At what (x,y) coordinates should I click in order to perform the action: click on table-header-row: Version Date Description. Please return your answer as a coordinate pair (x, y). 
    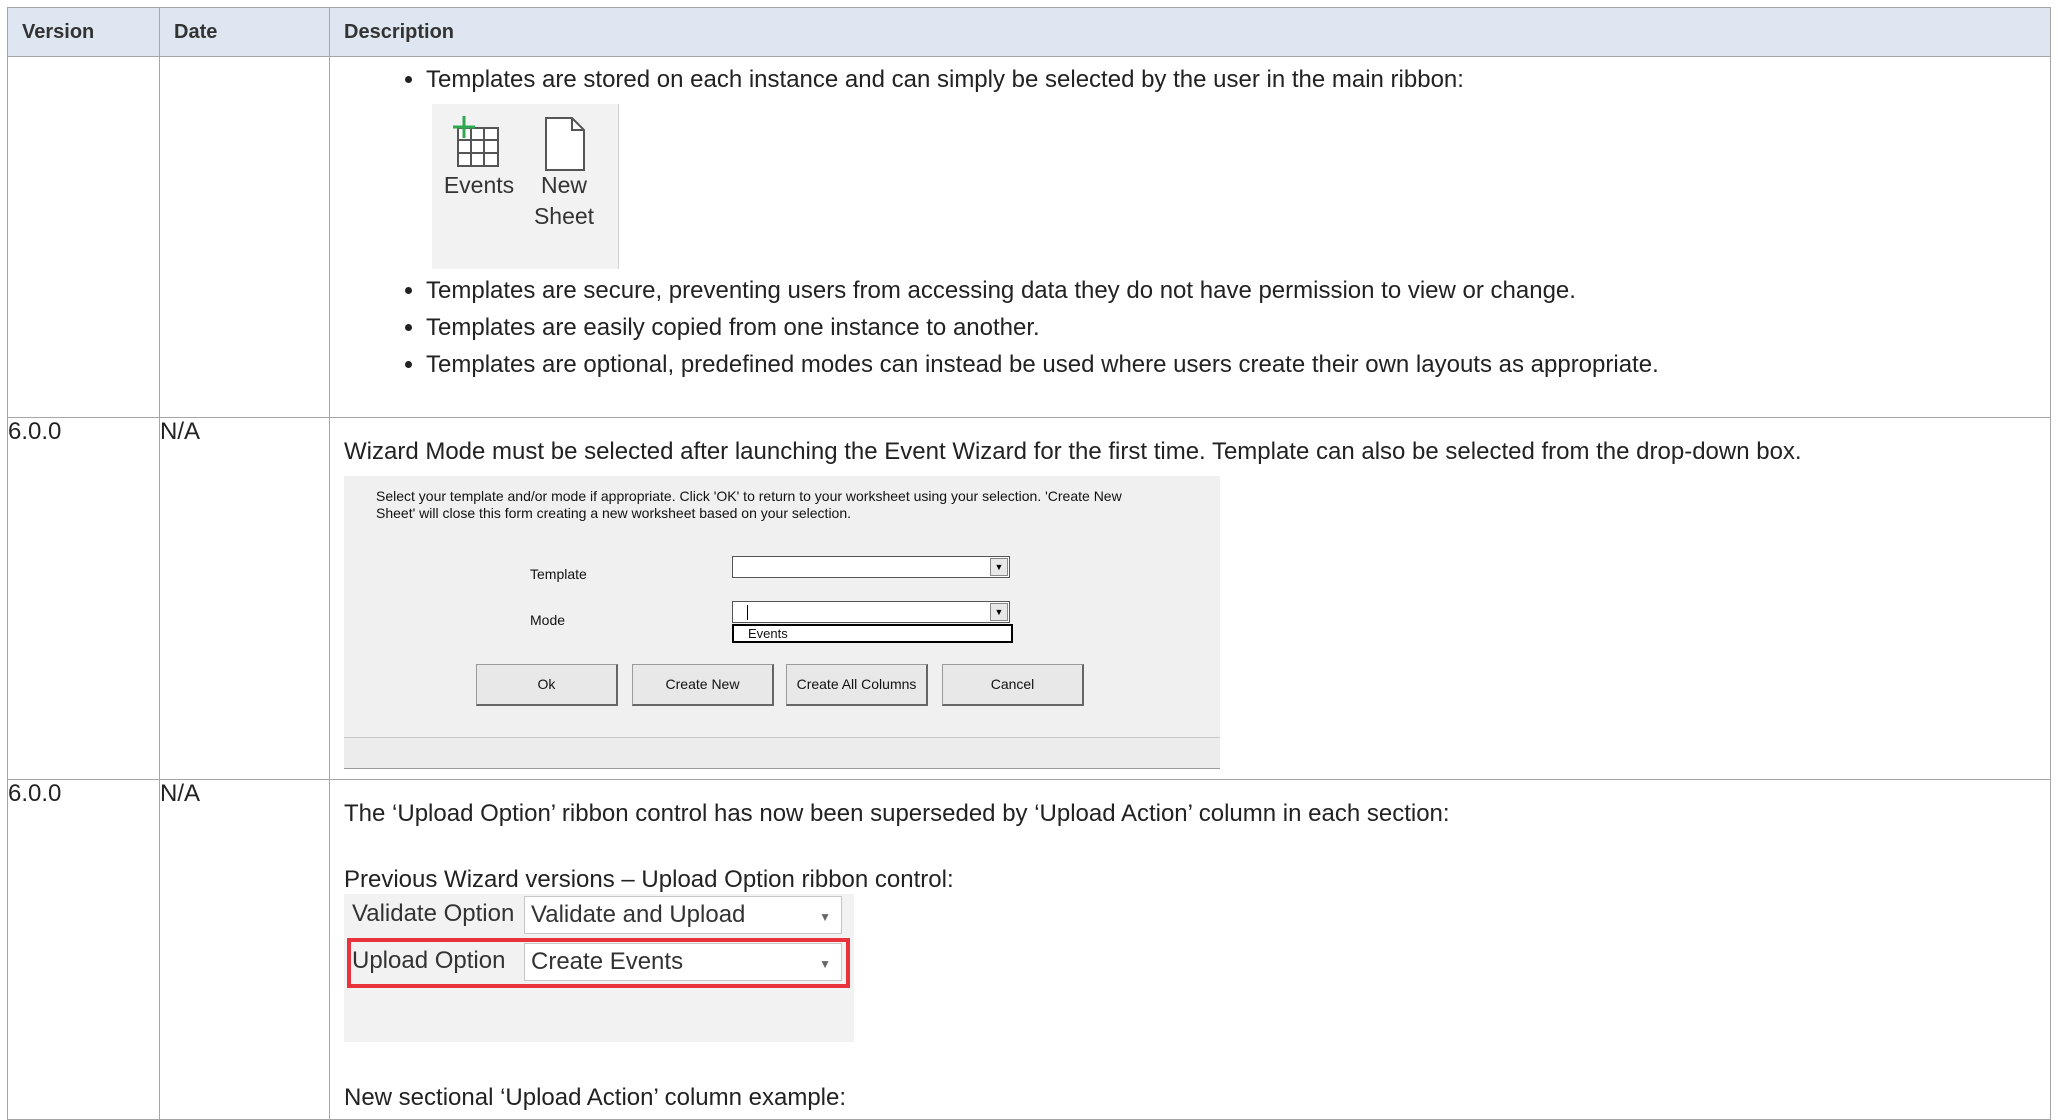
    Looking at the image, I should click on (1029, 32).